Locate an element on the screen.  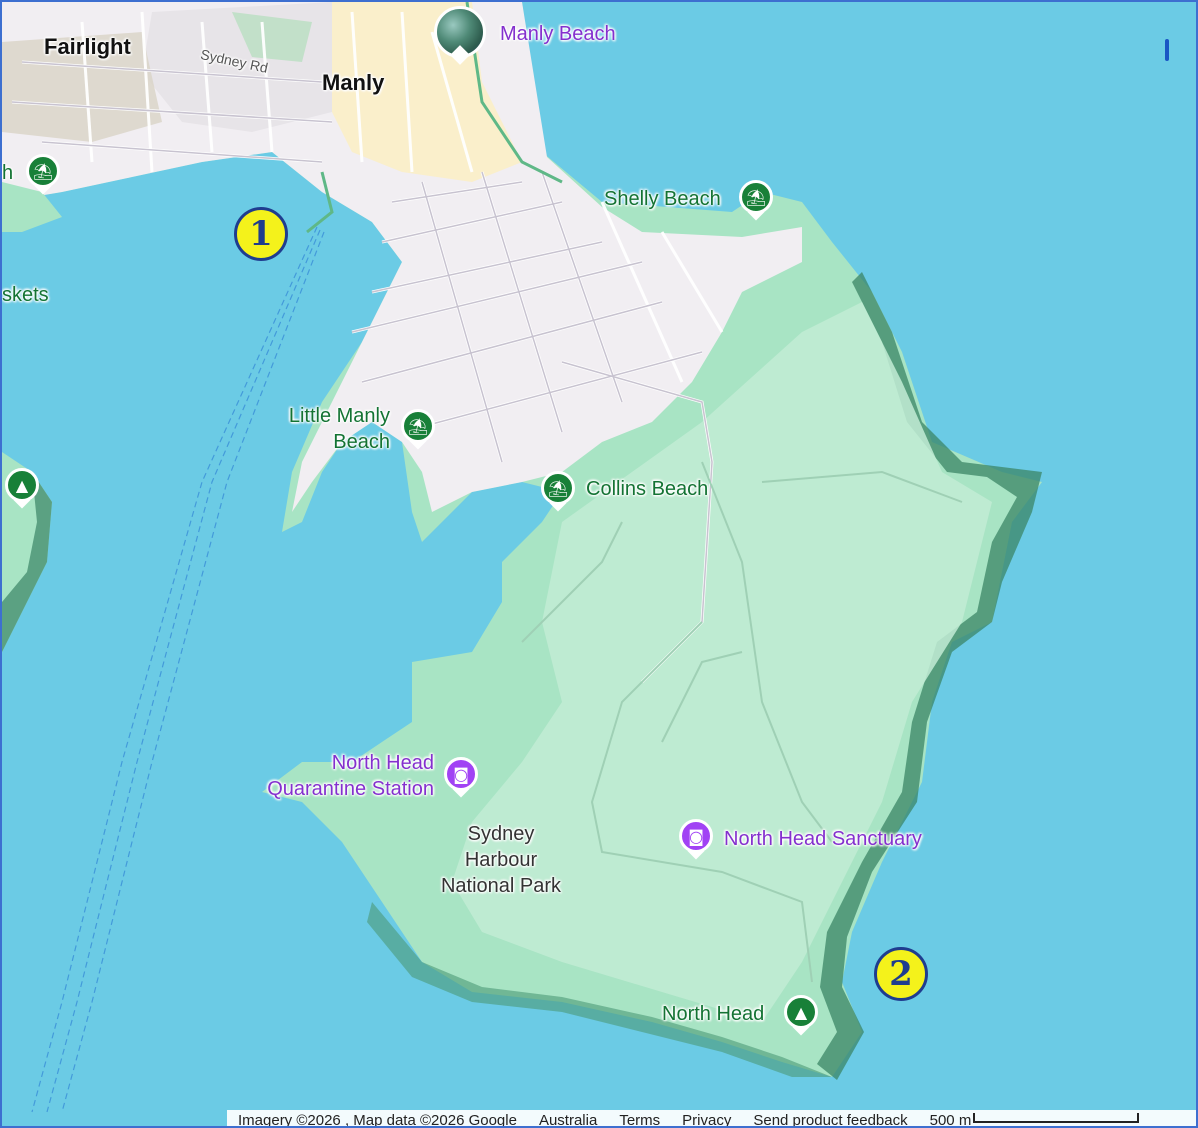
collins-beach-pin: ⛱ is located at coordinates (558, 492).